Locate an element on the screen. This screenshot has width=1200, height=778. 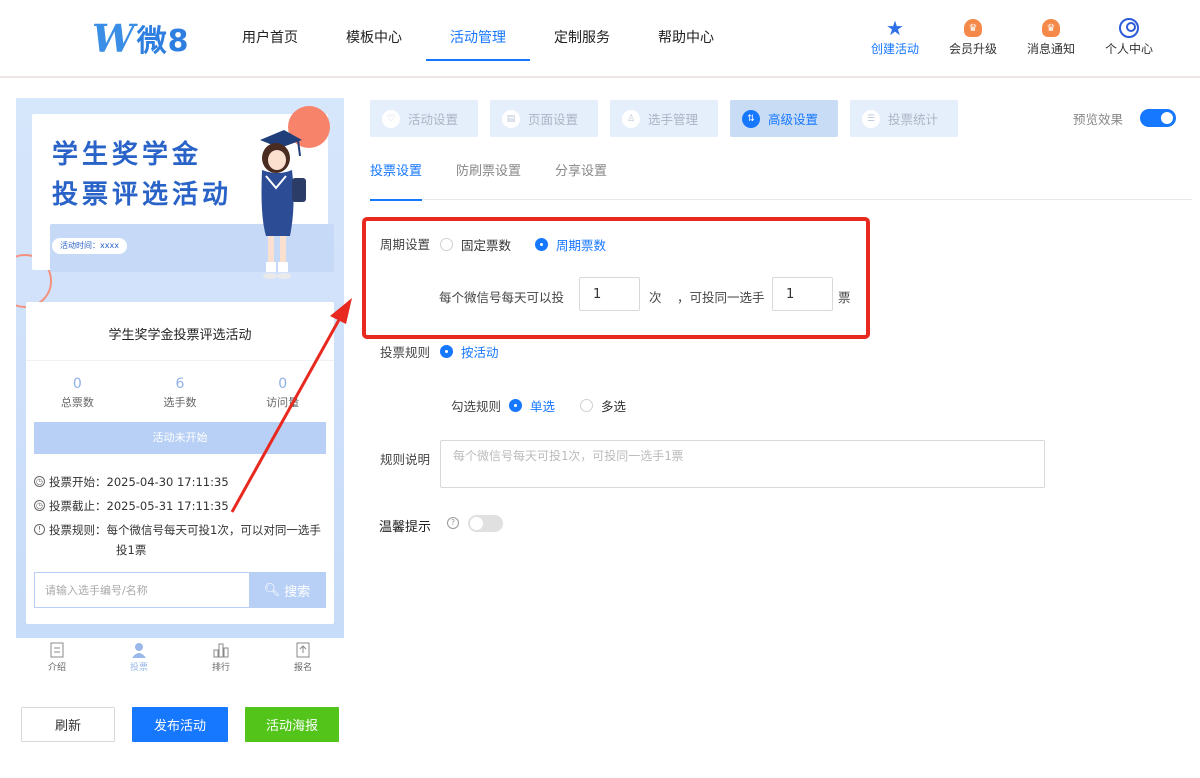
setting-steps: ♡ 活动设置 ▤ 页面设置 ♙ 选手管理 ⇅ 高级设置 ☰ 投票统计 is located at coordinates (664, 118).